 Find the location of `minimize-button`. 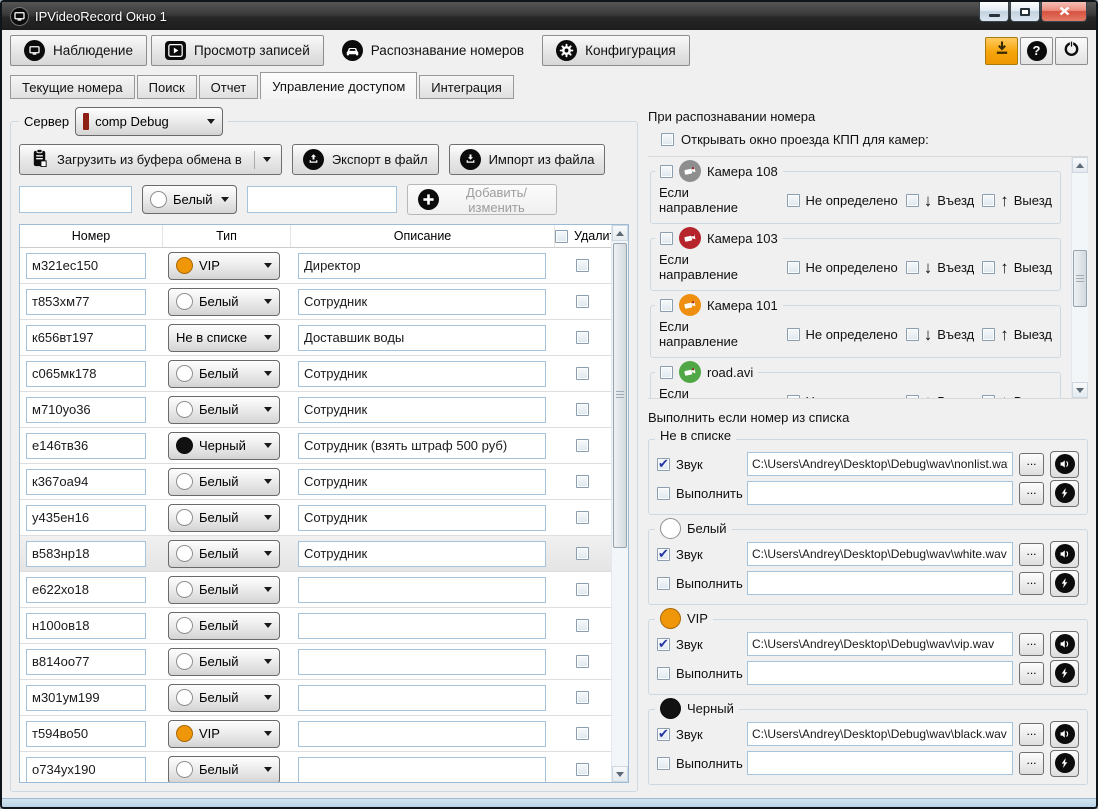

minimize-button is located at coordinates (994, 12).